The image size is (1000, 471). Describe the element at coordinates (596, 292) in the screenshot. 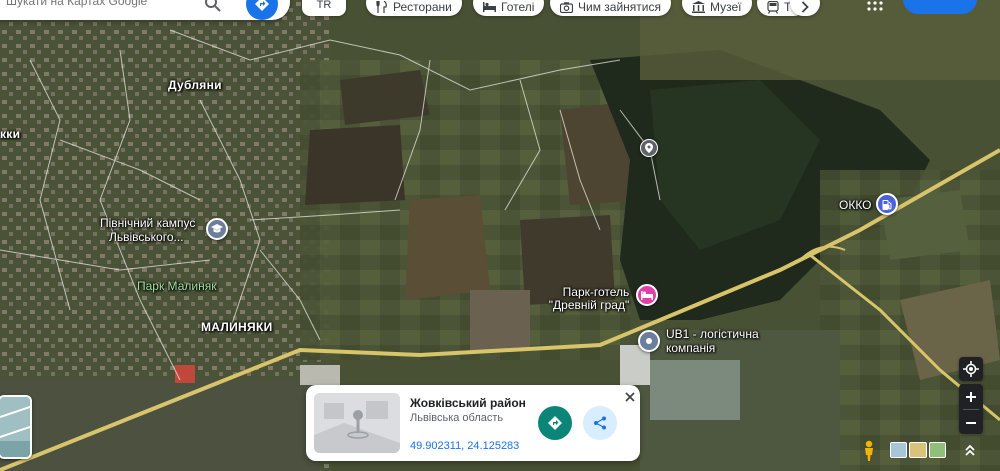

I see `place-label-hotel-line1: Парк-готель` at that location.